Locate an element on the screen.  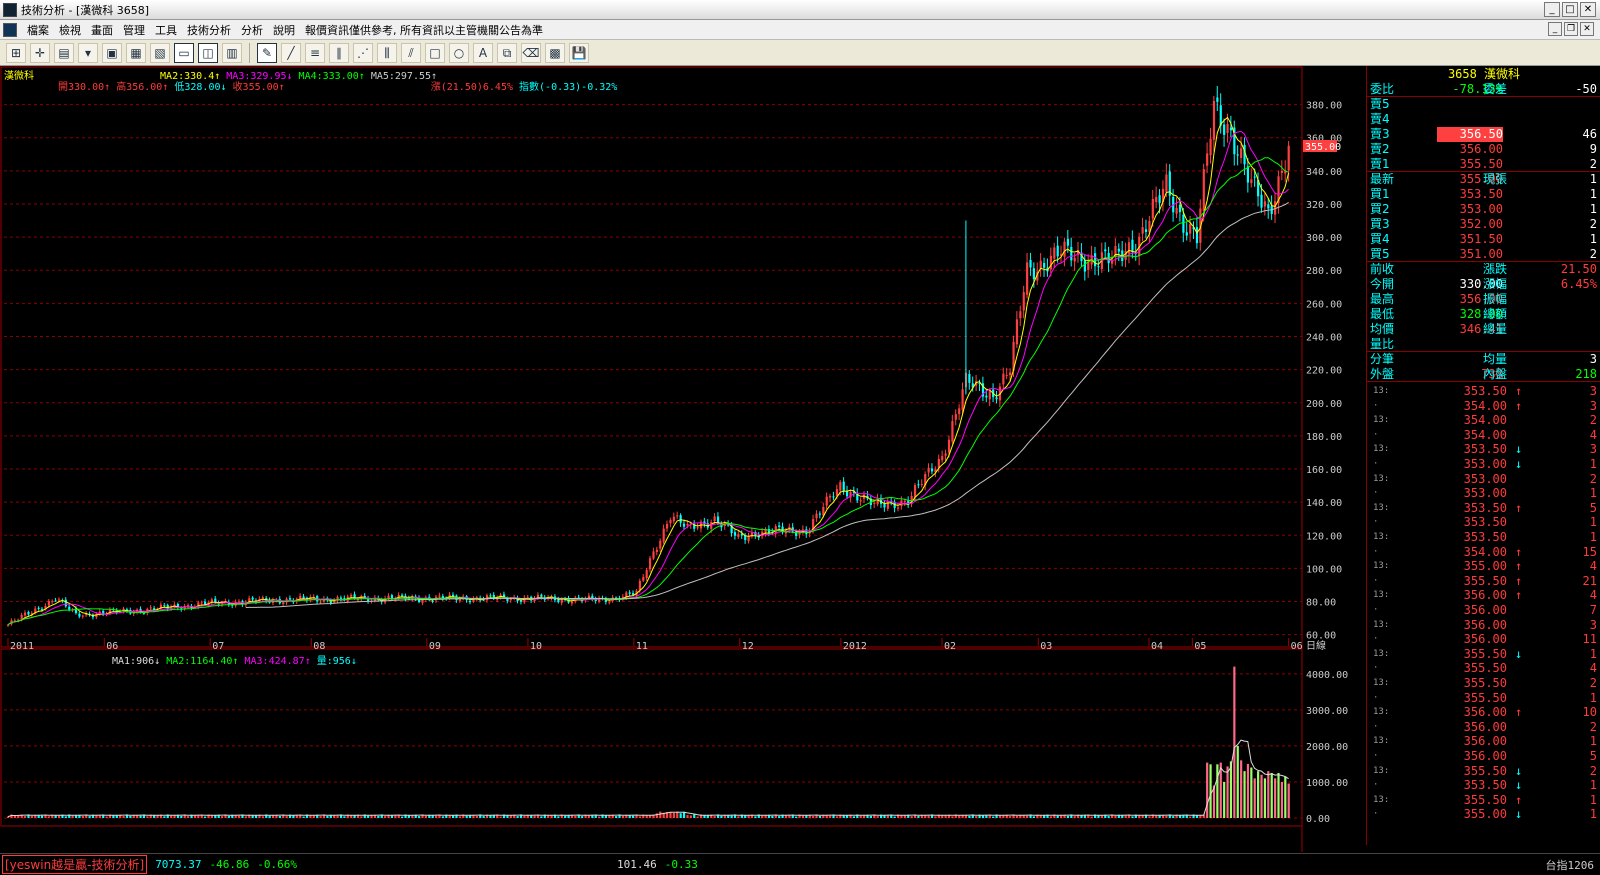
minimize-button: _ is located at coordinates (1552, 9).